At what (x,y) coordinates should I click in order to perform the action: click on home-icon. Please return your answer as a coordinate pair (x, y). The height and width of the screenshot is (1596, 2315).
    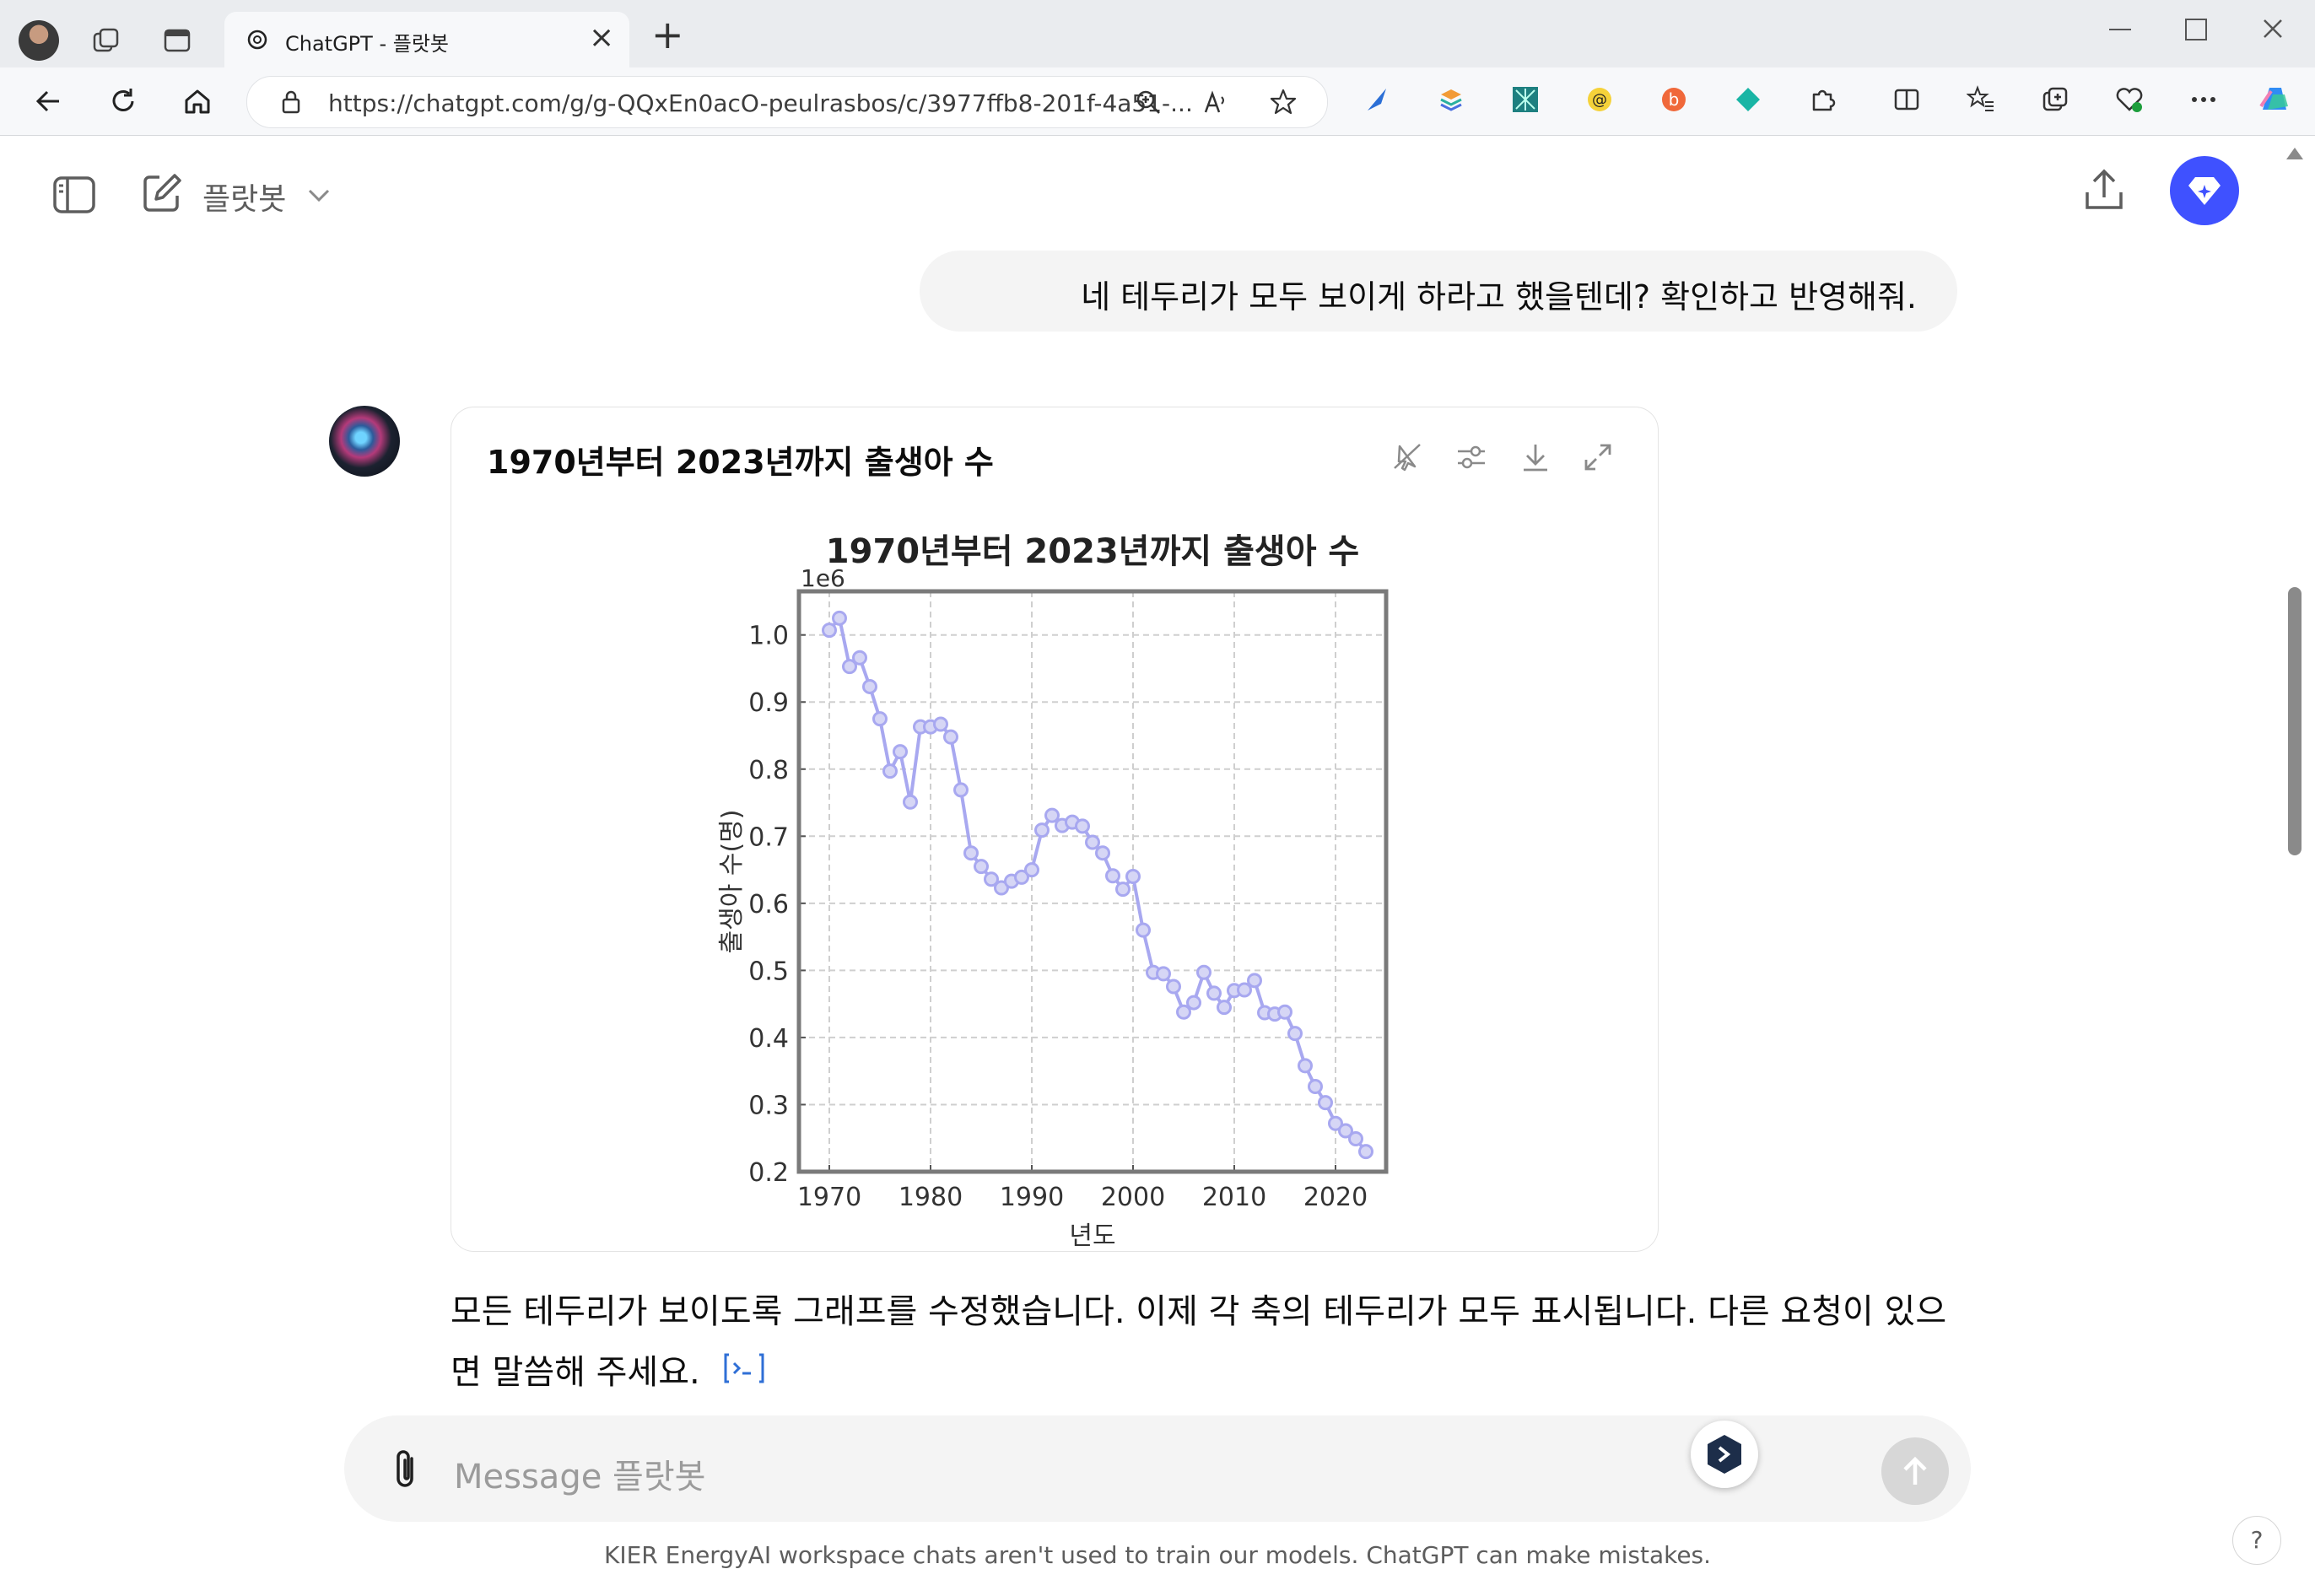
    Looking at the image, I should click on (198, 102).